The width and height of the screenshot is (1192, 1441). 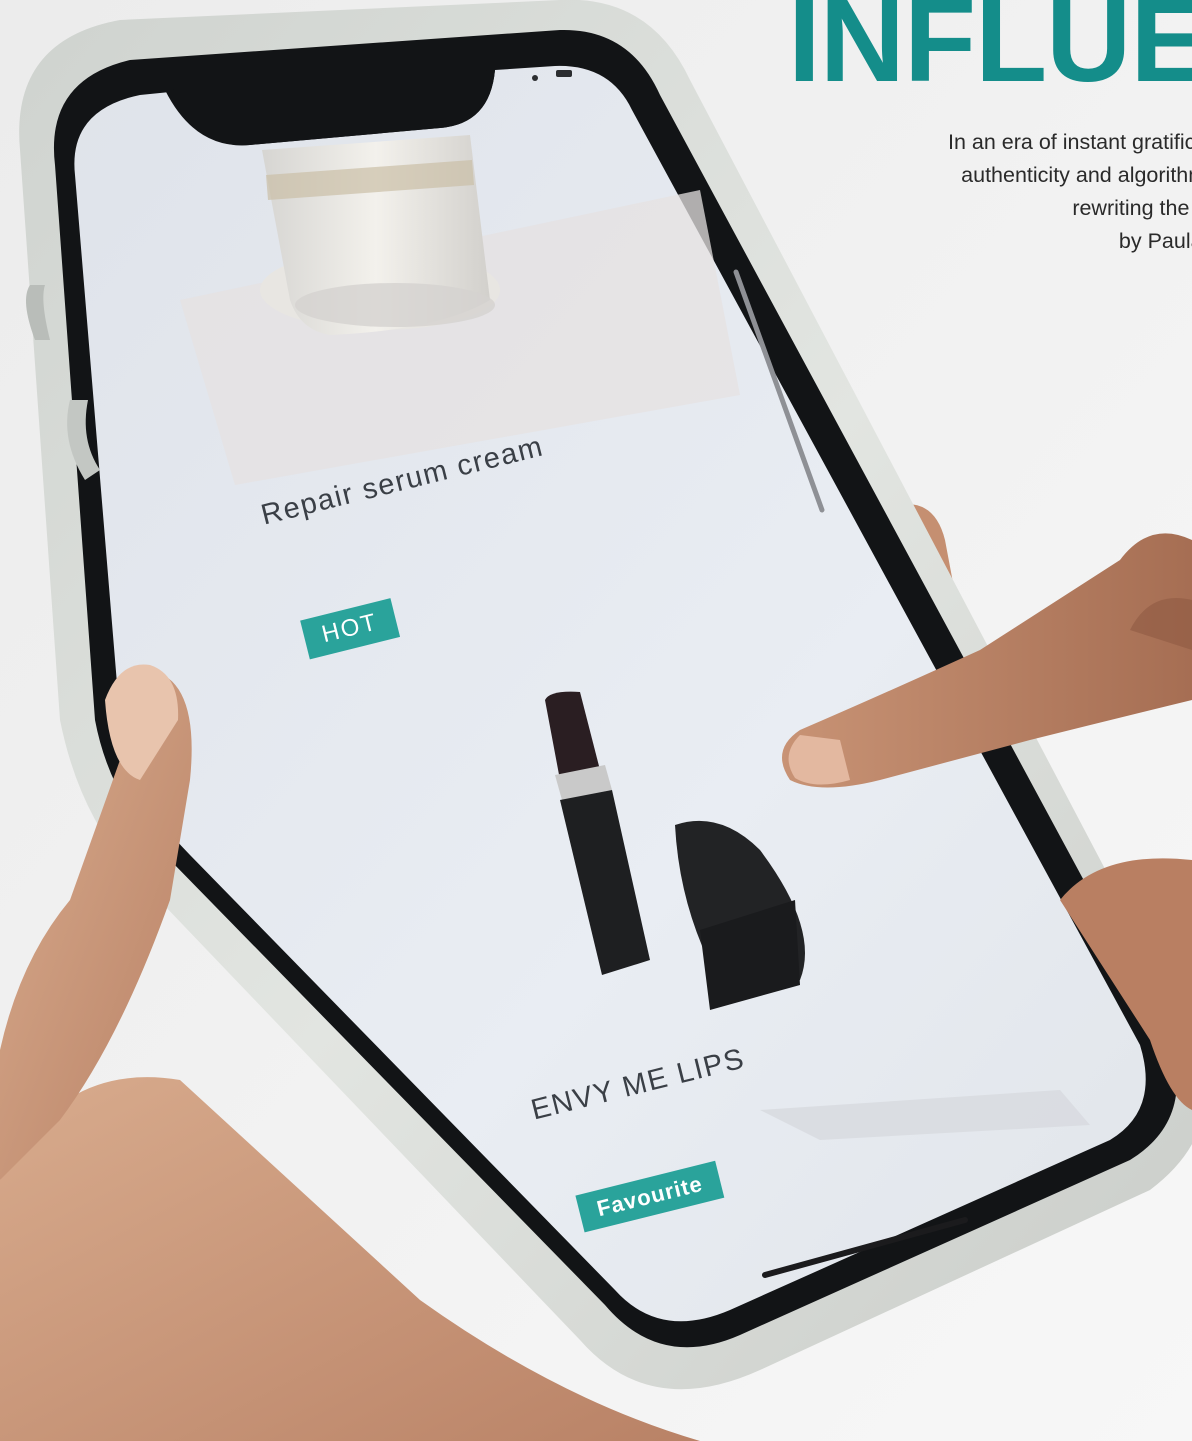 What do you see at coordinates (990, 53) in the screenshot?
I see `headline-title: INFLUE` at bounding box center [990, 53].